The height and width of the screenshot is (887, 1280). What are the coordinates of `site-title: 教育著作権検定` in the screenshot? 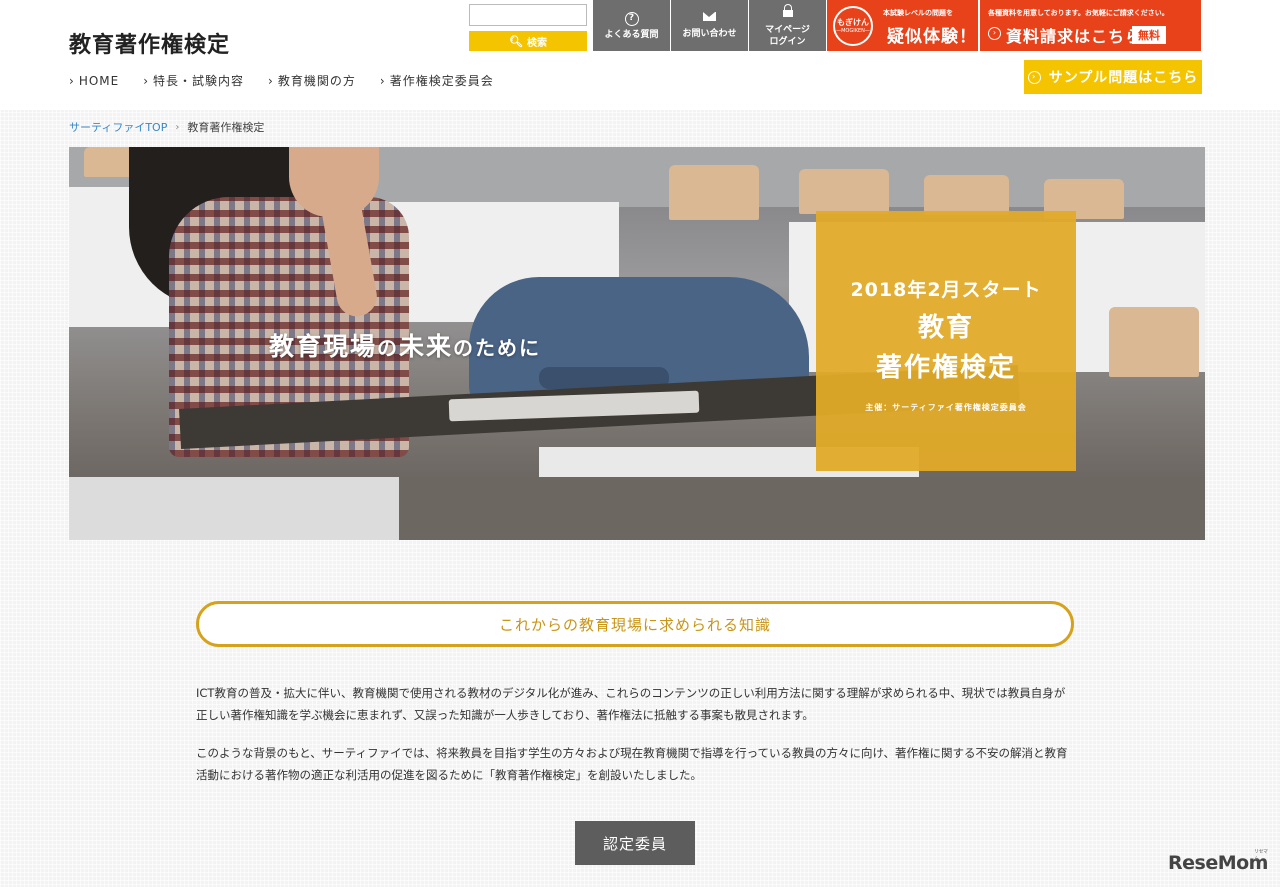 It's located at (149, 43).